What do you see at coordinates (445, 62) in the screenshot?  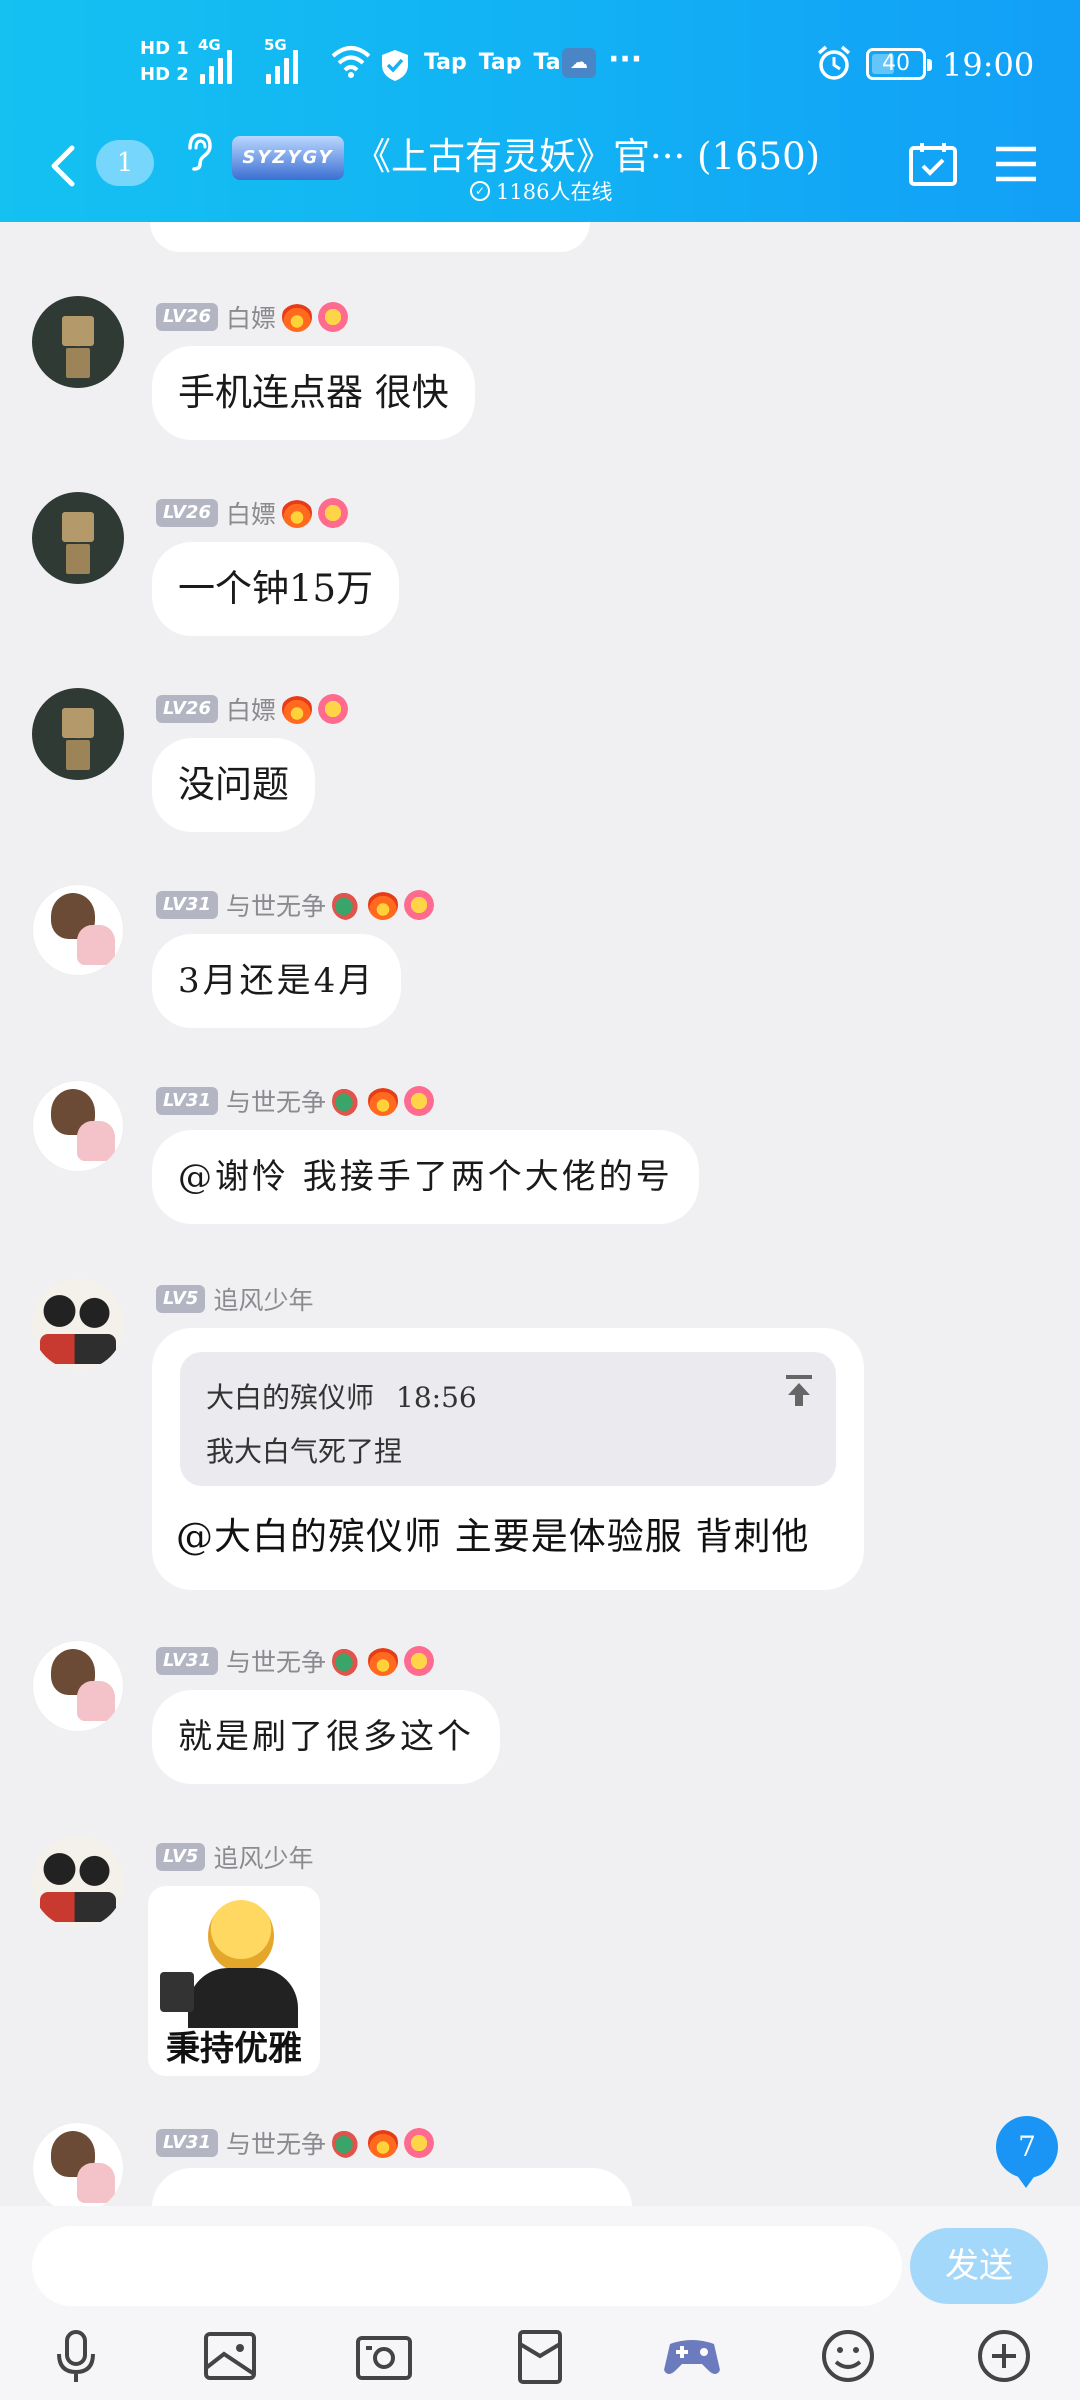 I see `tap-label: Tap` at bounding box center [445, 62].